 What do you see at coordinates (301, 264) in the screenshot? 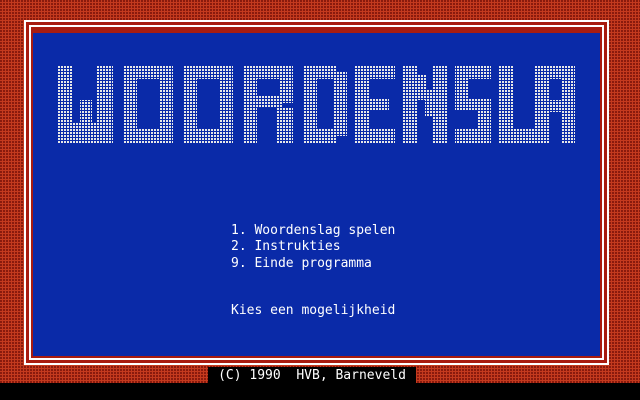
I see `menu-item-quit: 9. Einde programma` at bounding box center [301, 264].